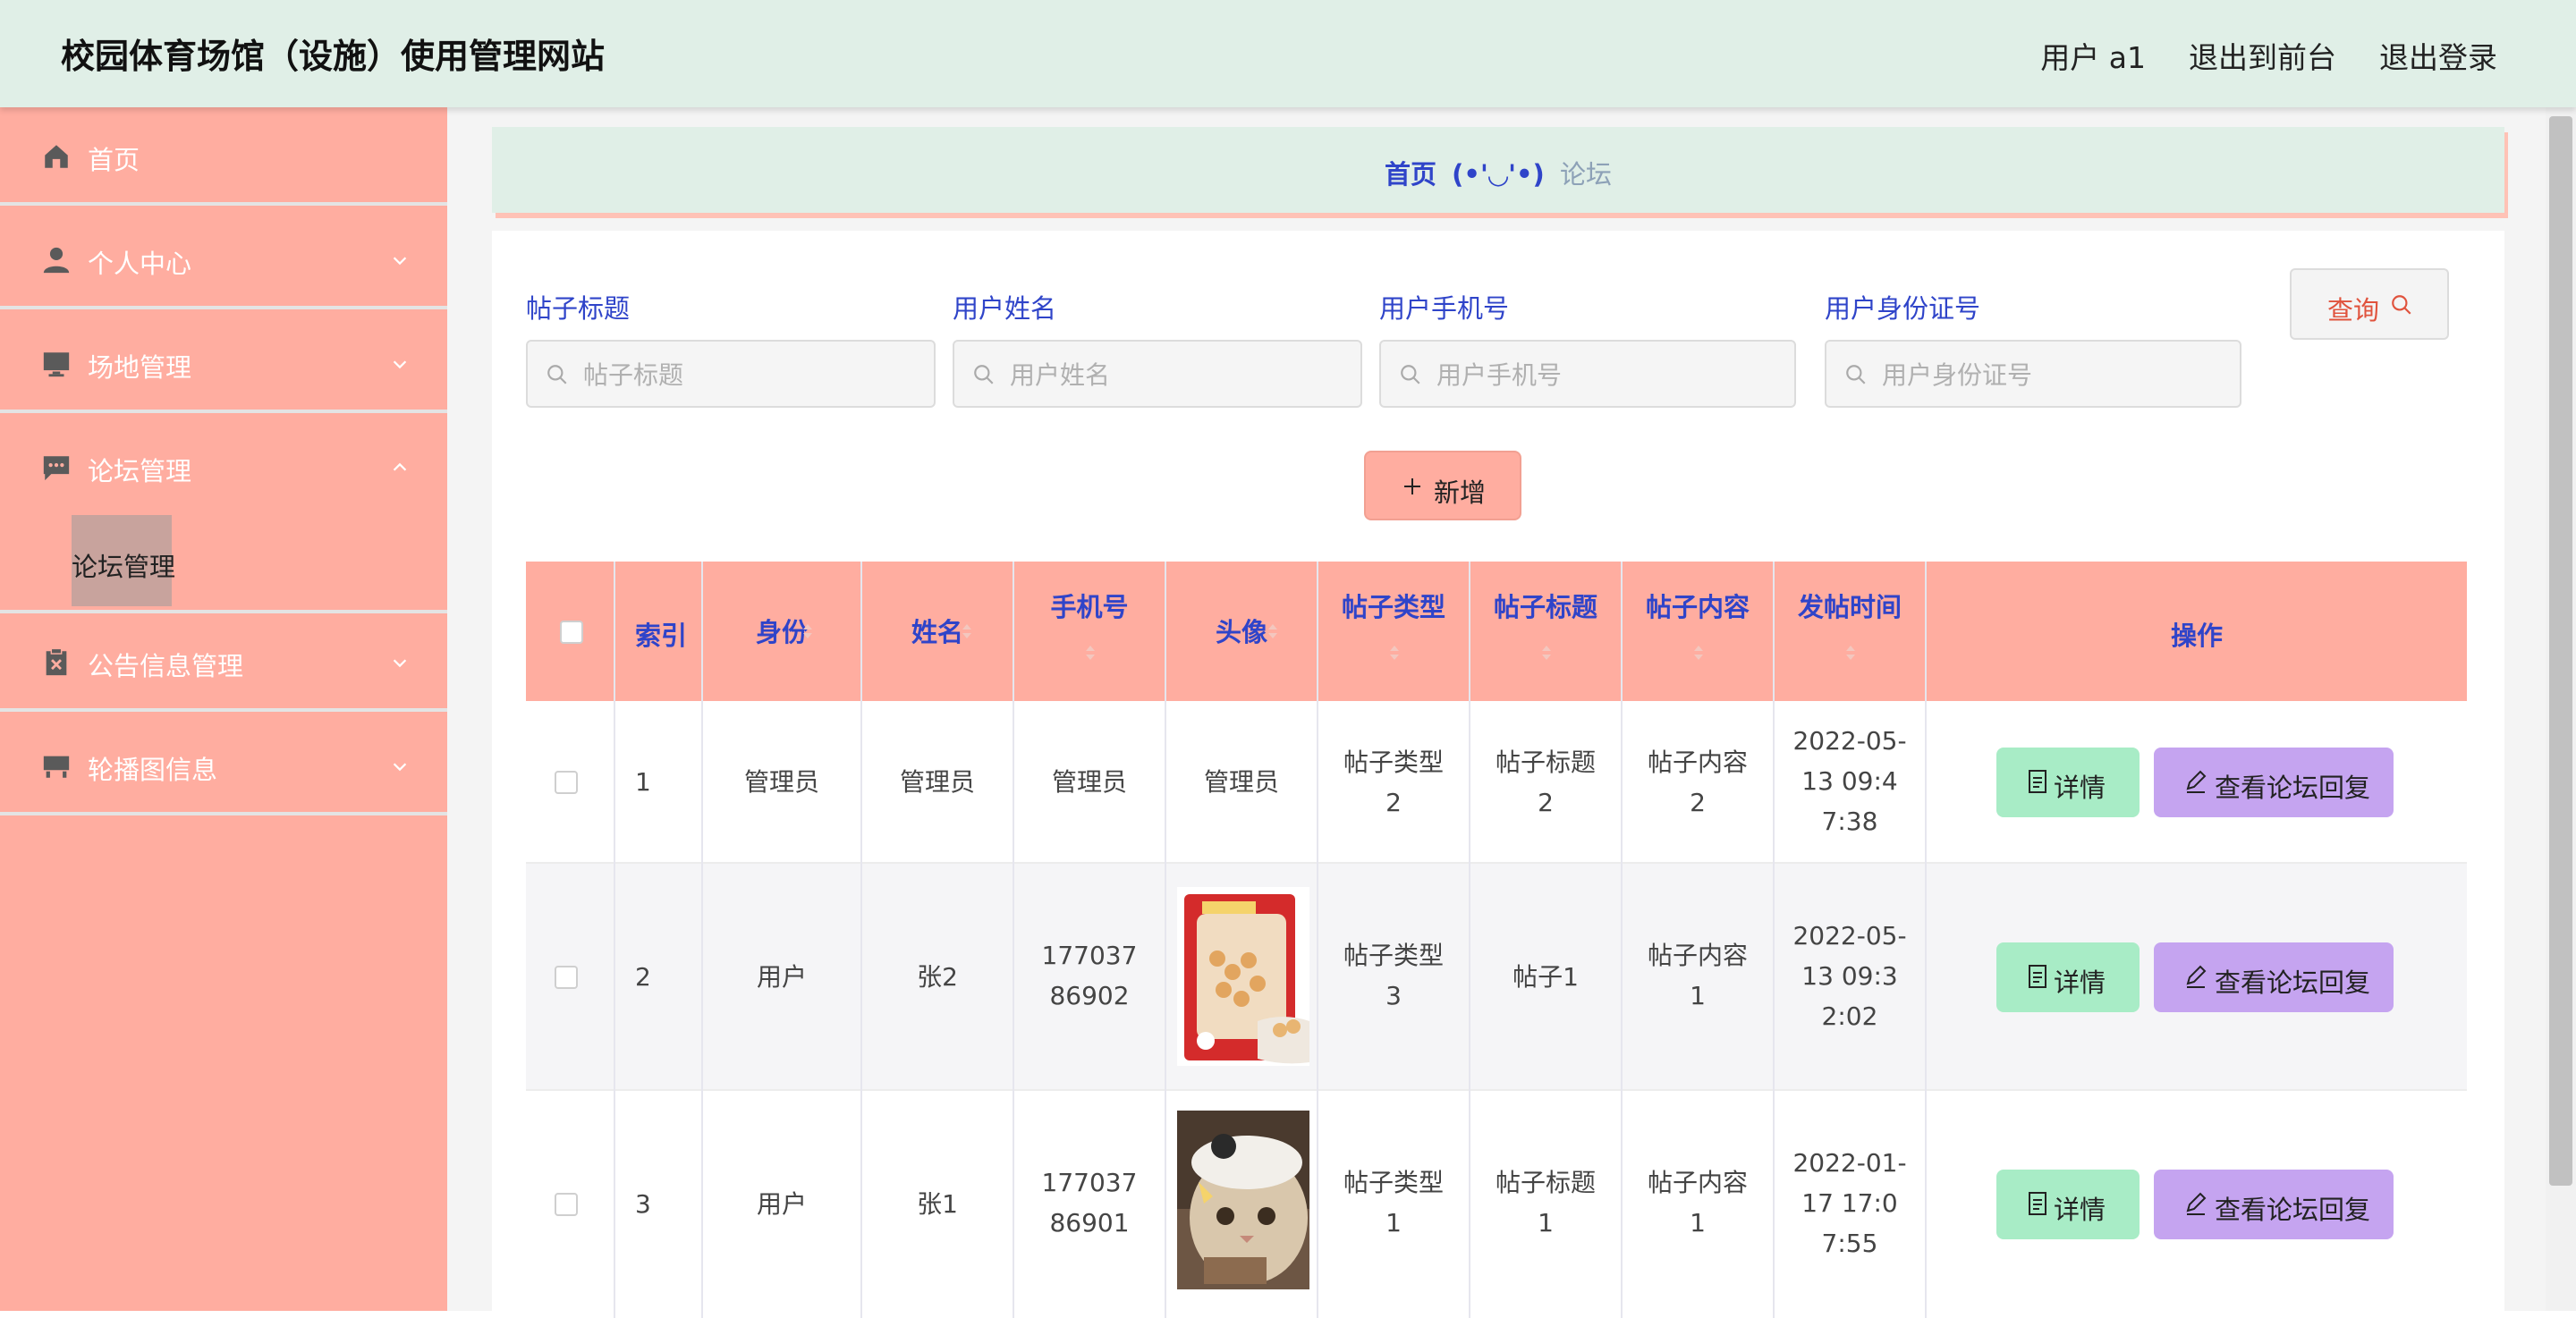 Image resolution: width=2576 pixels, height=1318 pixels. Describe the element at coordinates (1393, 975) in the screenshot. I see `row-post-type: 帖子类型3` at that location.